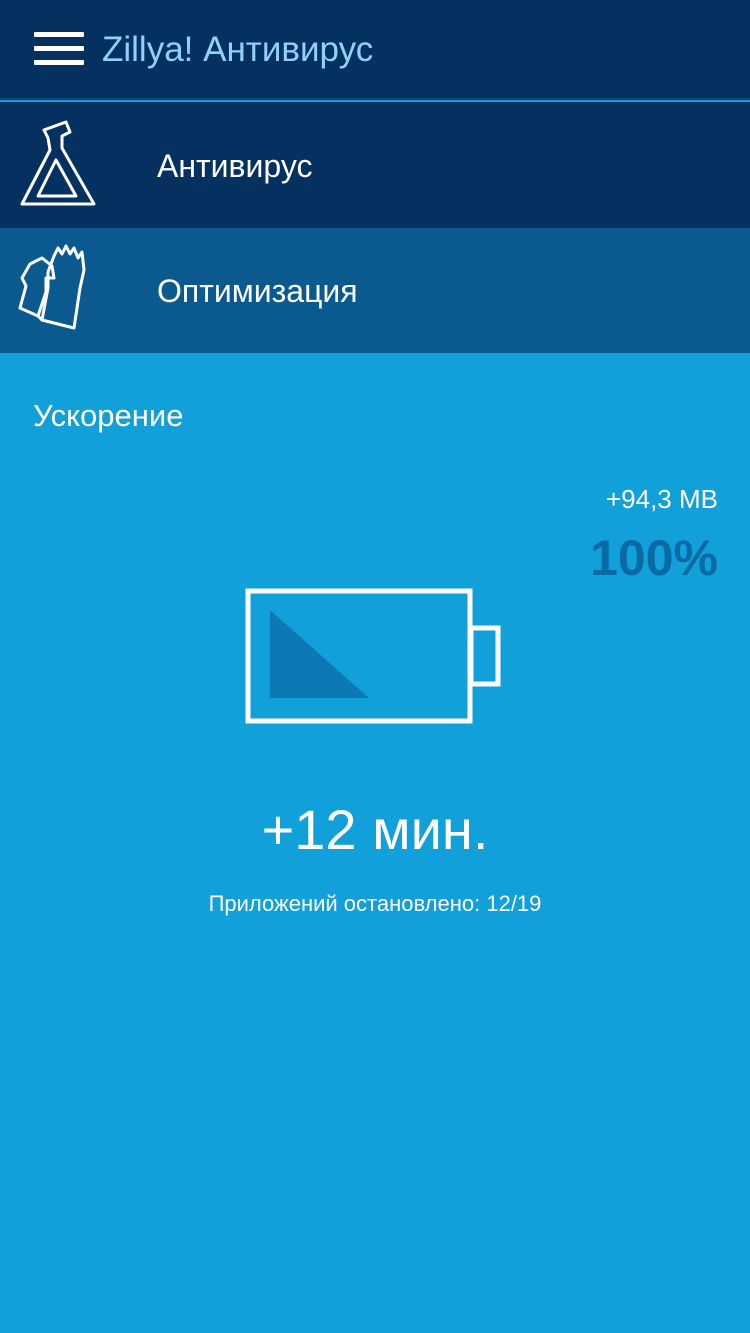 The height and width of the screenshot is (1333, 750). What do you see at coordinates (375, 165) in the screenshot?
I see `nav-item-antivirus: Антивирус` at bounding box center [375, 165].